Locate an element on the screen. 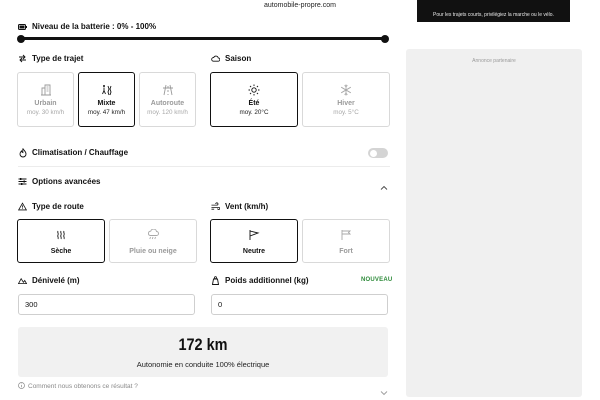 This screenshot has width=600, height=400. info-icon is located at coordinates (21, 386).